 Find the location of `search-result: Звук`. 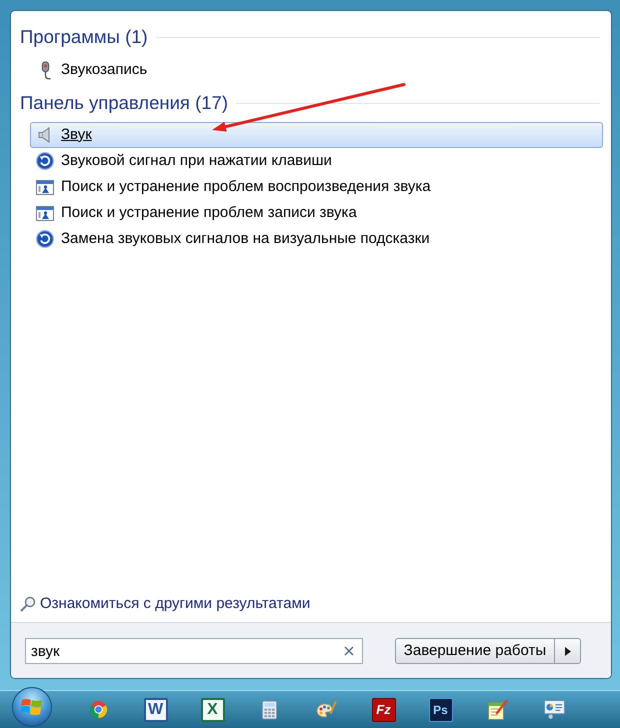

search-result: Звук is located at coordinates (316, 135).